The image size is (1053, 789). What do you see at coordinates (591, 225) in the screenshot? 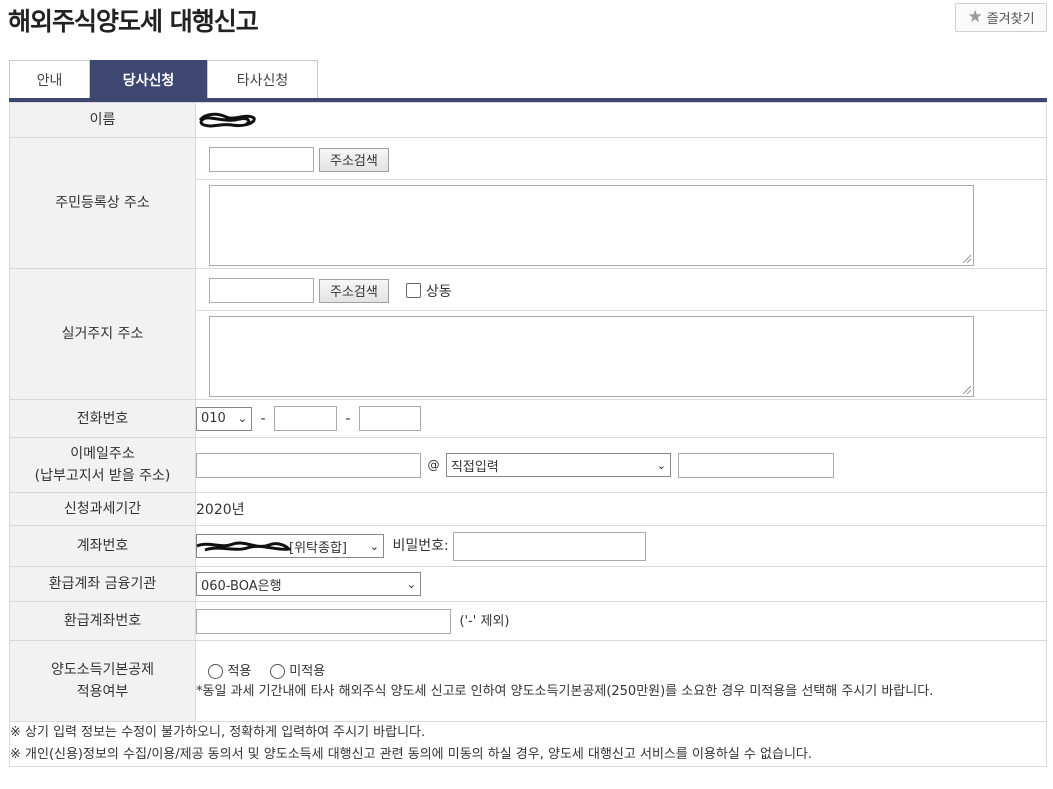
I see `resident-address-detail-input` at bounding box center [591, 225].